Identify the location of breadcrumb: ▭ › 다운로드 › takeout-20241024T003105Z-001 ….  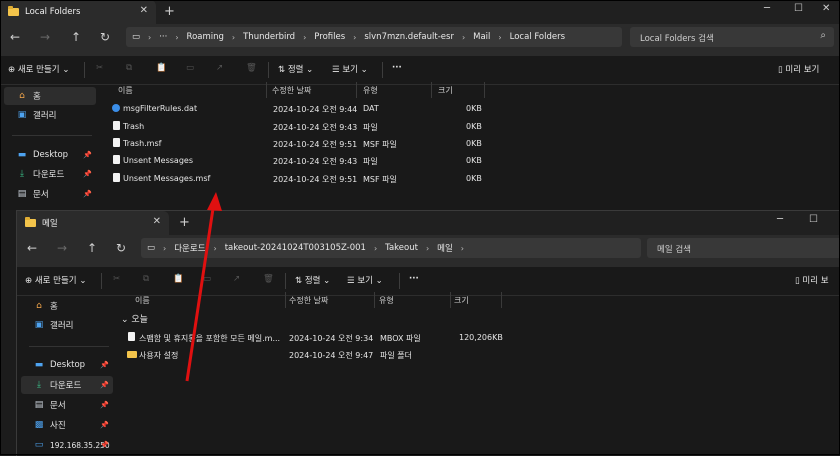
(391, 248).